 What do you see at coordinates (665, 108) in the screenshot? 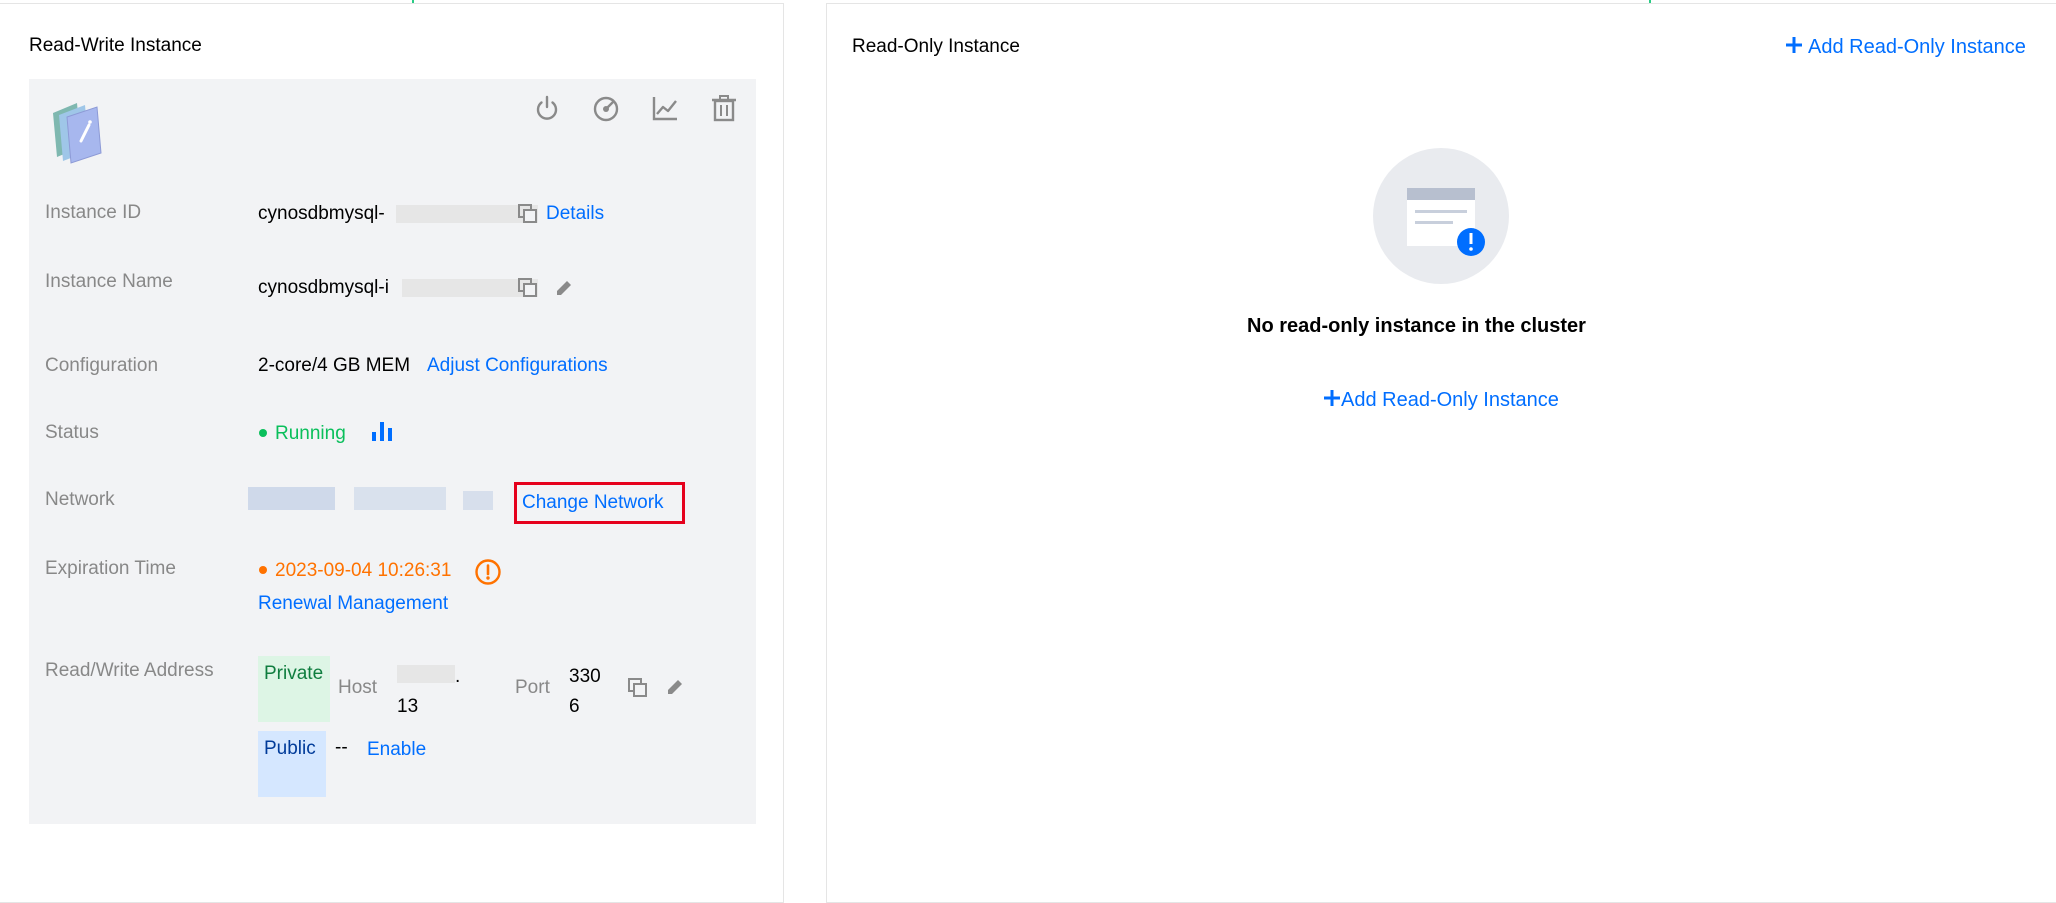
I see `line-chart-icon` at bounding box center [665, 108].